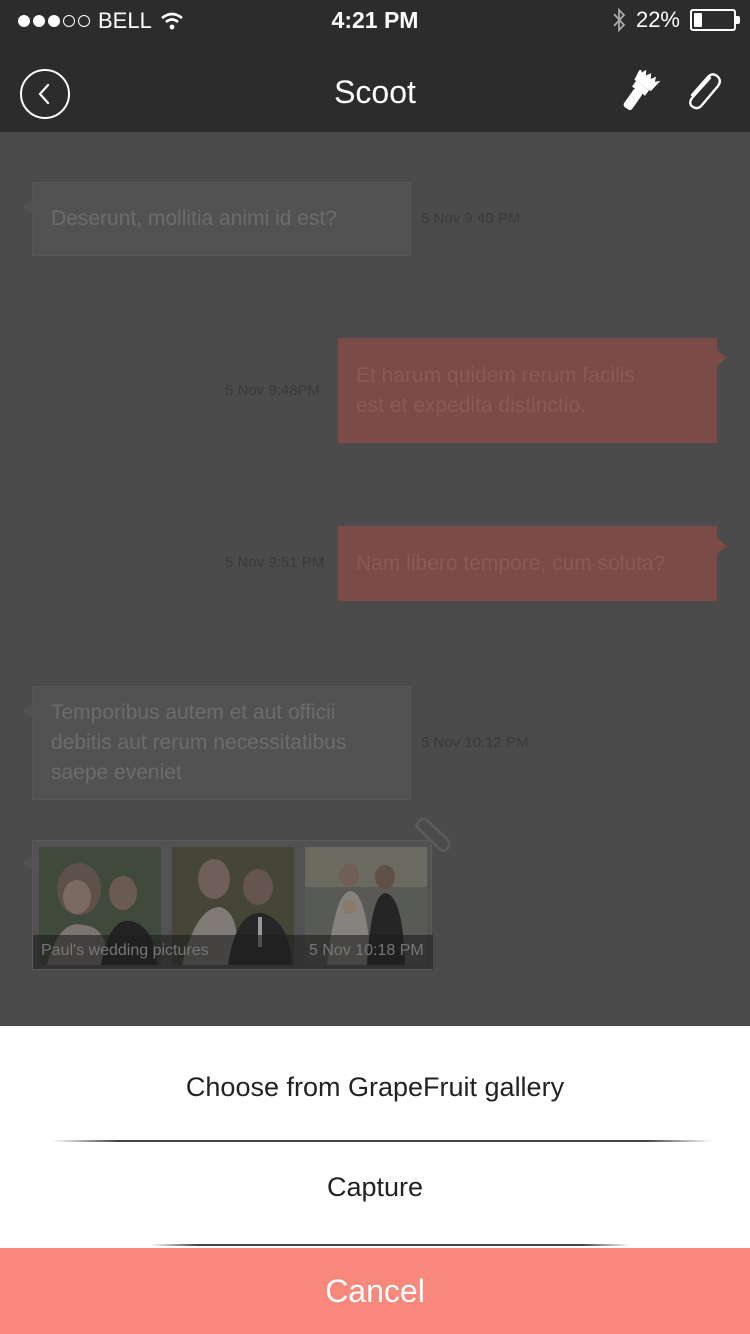 This screenshot has width=750, height=1334. Describe the element at coordinates (125, 950) in the screenshot. I see `photo-caption: Paul's wedding pictures` at that location.